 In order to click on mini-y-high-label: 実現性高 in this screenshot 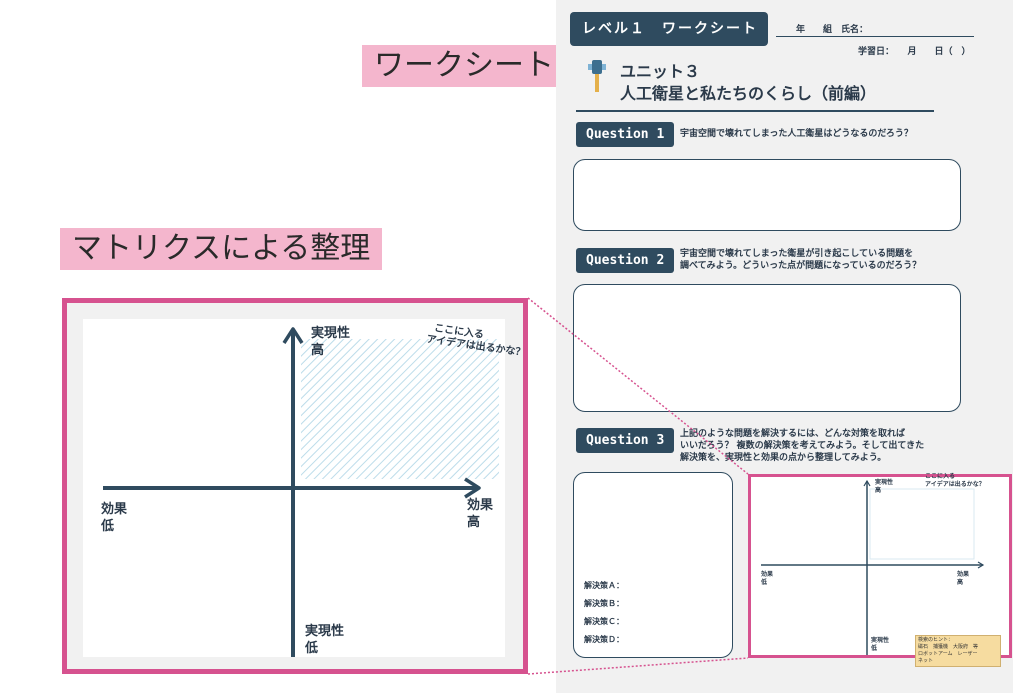, I will do `click(884, 486)`.